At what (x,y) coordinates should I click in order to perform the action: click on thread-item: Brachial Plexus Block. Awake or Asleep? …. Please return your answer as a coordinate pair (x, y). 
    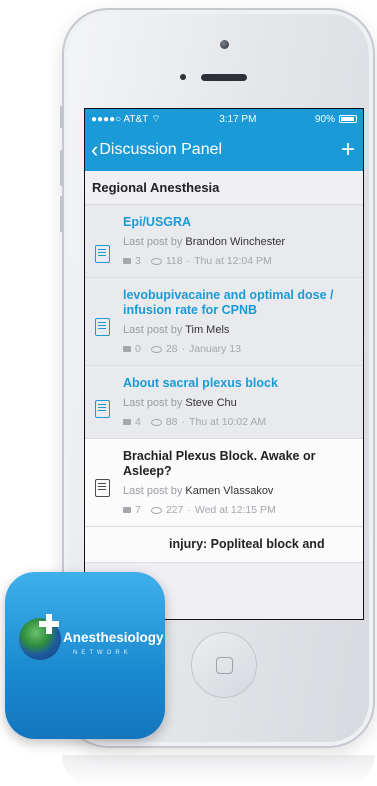
    Looking at the image, I should click on (224, 483).